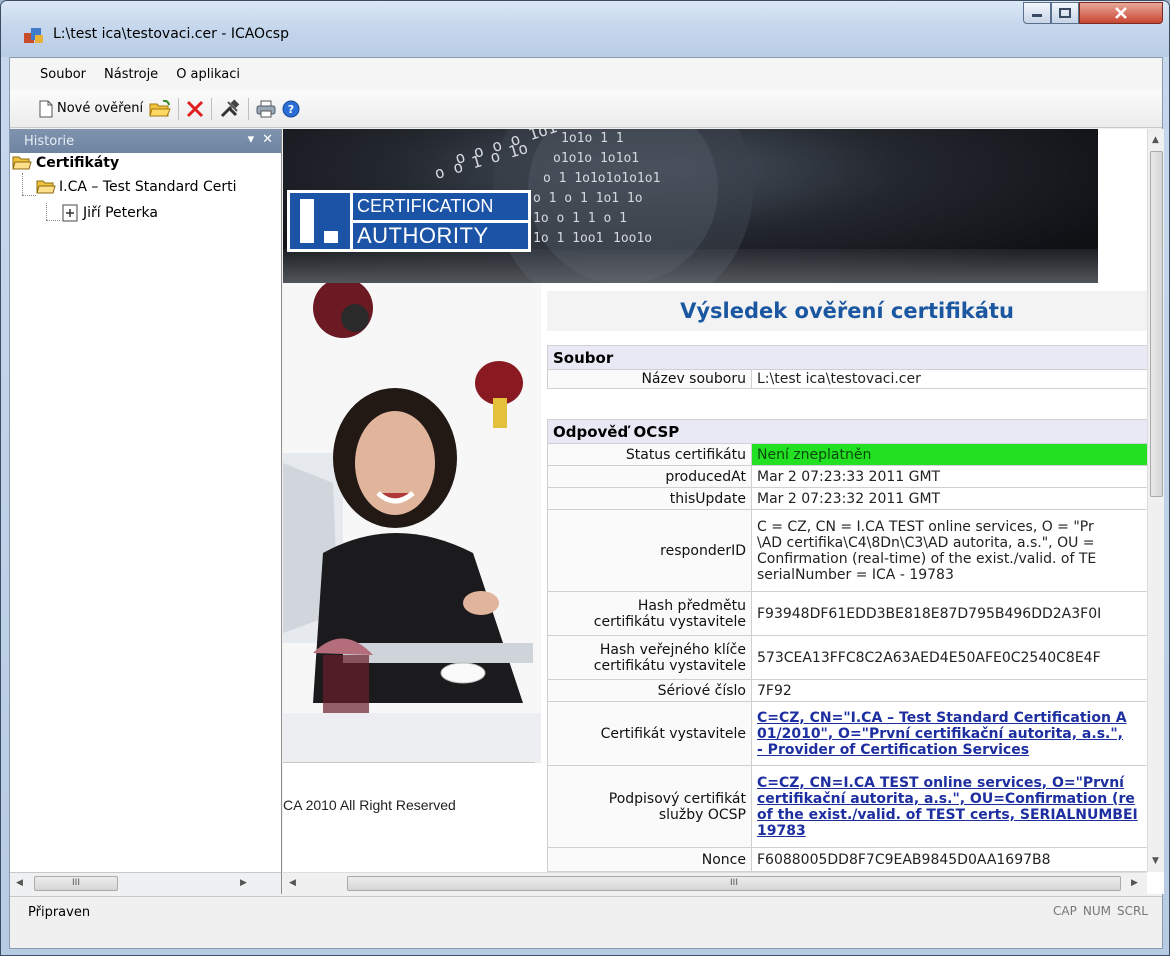  Describe the element at coordinates (649, 498) in the screenshot. I see `this-update-label: thisUpdate` at that location.